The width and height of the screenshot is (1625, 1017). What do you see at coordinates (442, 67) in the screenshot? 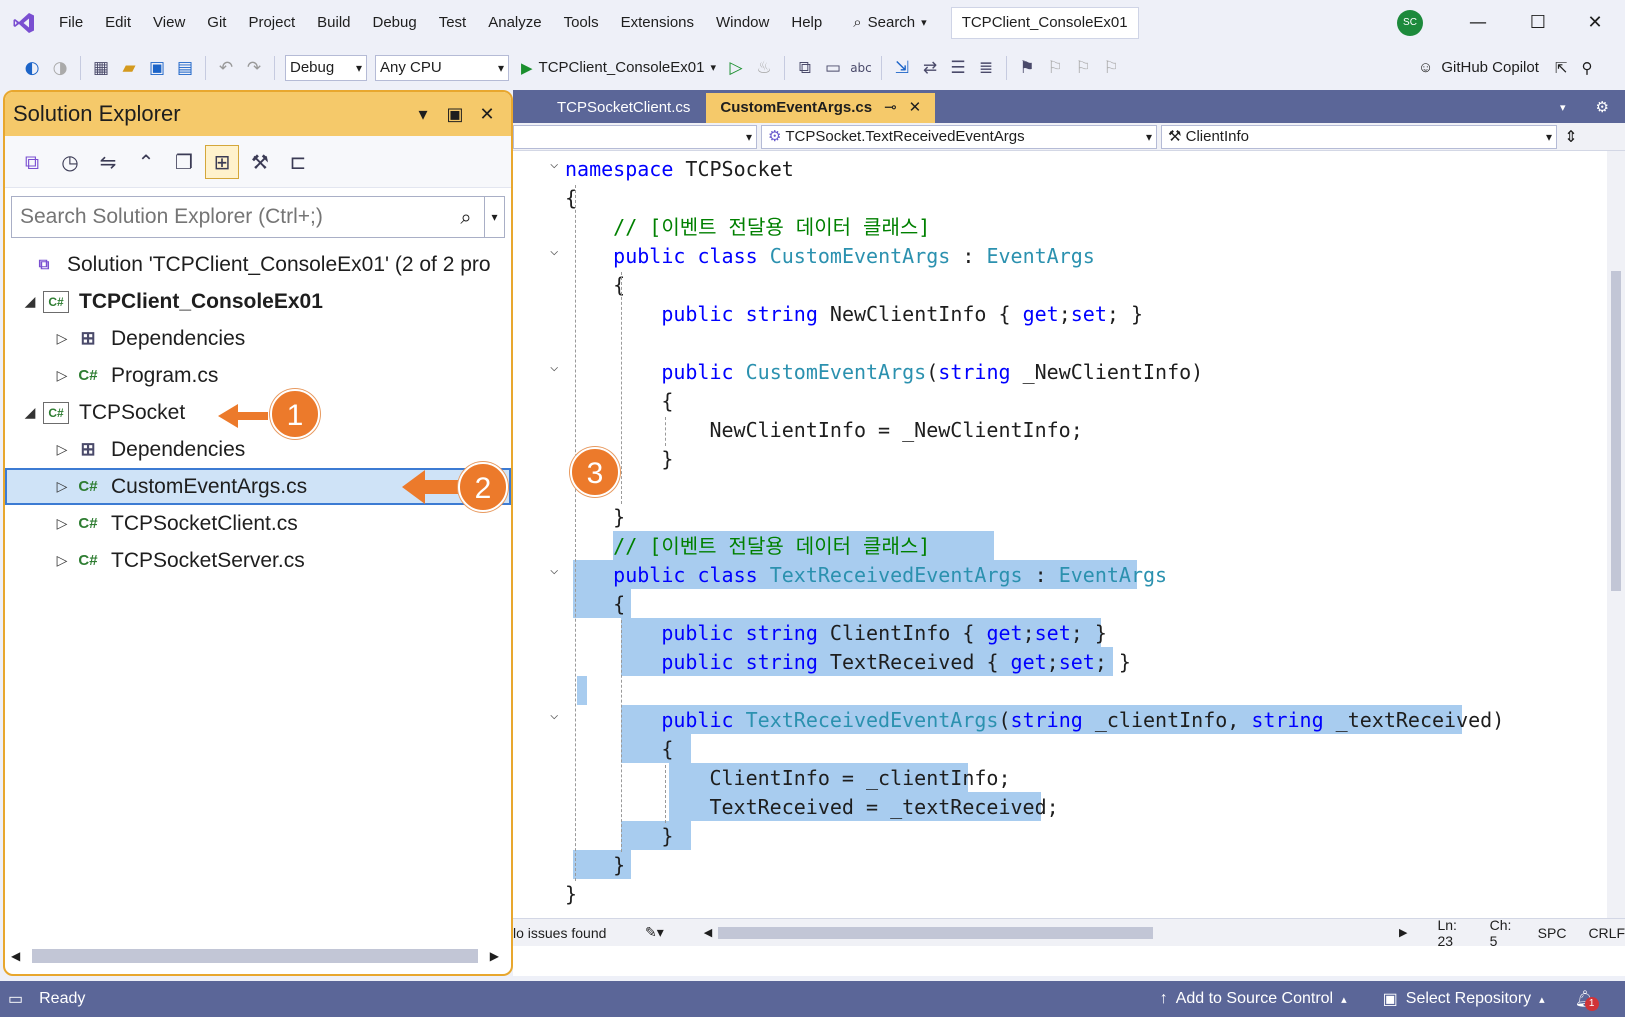
I see `platform-select: Any CPU` at bounding box center [442, 67].